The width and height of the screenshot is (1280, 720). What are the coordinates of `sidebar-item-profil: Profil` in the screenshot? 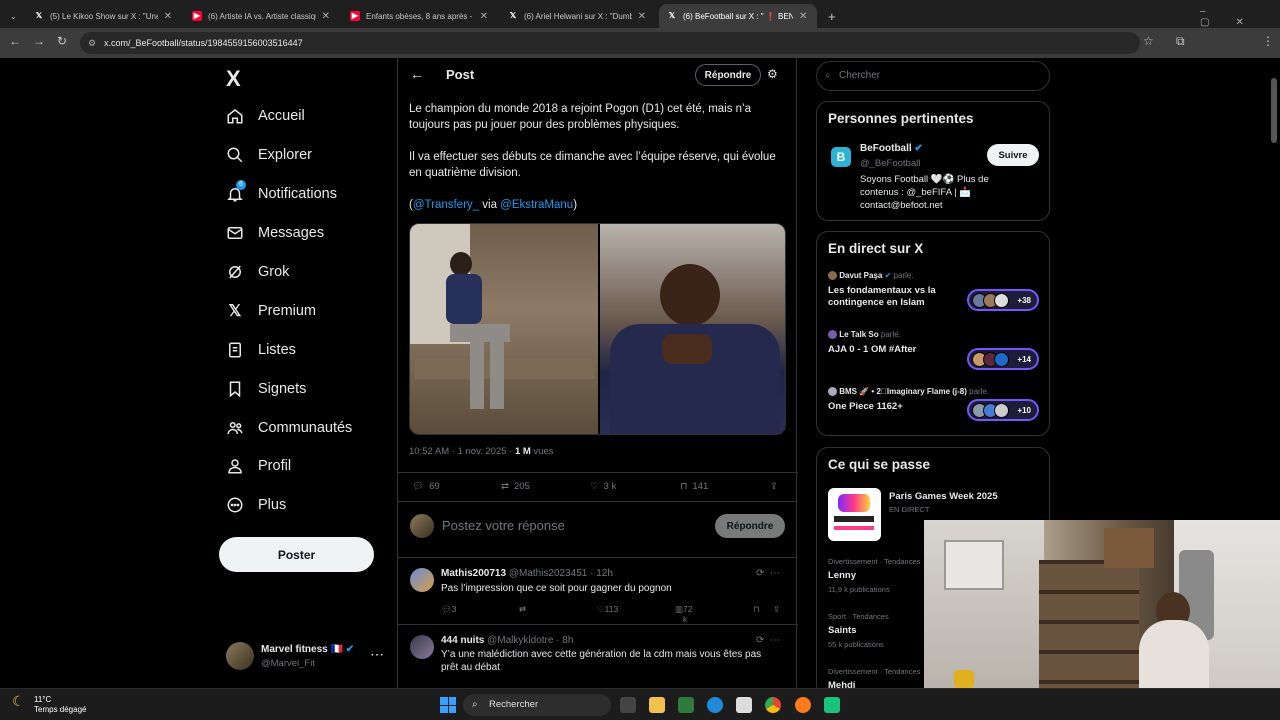 It's located at (258, 466).